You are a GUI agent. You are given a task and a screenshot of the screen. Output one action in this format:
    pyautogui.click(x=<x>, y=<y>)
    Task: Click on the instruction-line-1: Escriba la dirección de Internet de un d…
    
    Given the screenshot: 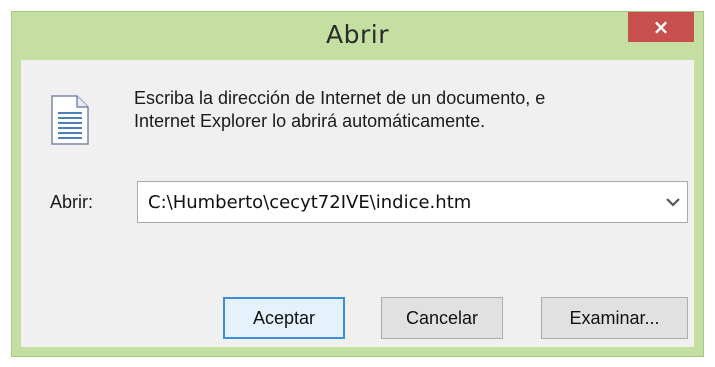 What is the action you would take?
    pyautogui.click(x=340, y=98)
    